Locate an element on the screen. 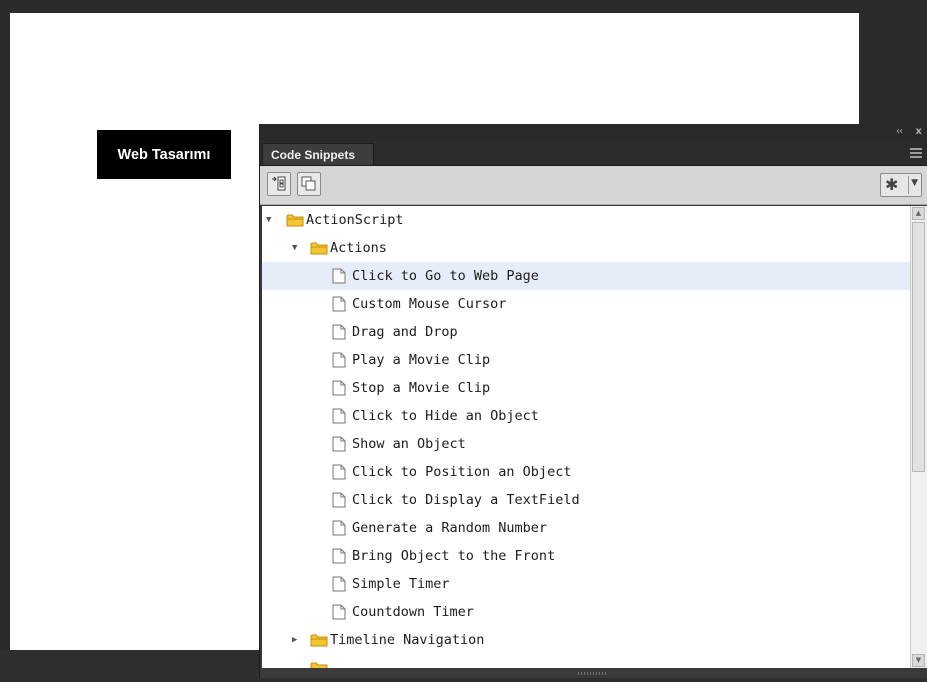  snippet-item: Drag and Drop is located at coordinates (586, 332).